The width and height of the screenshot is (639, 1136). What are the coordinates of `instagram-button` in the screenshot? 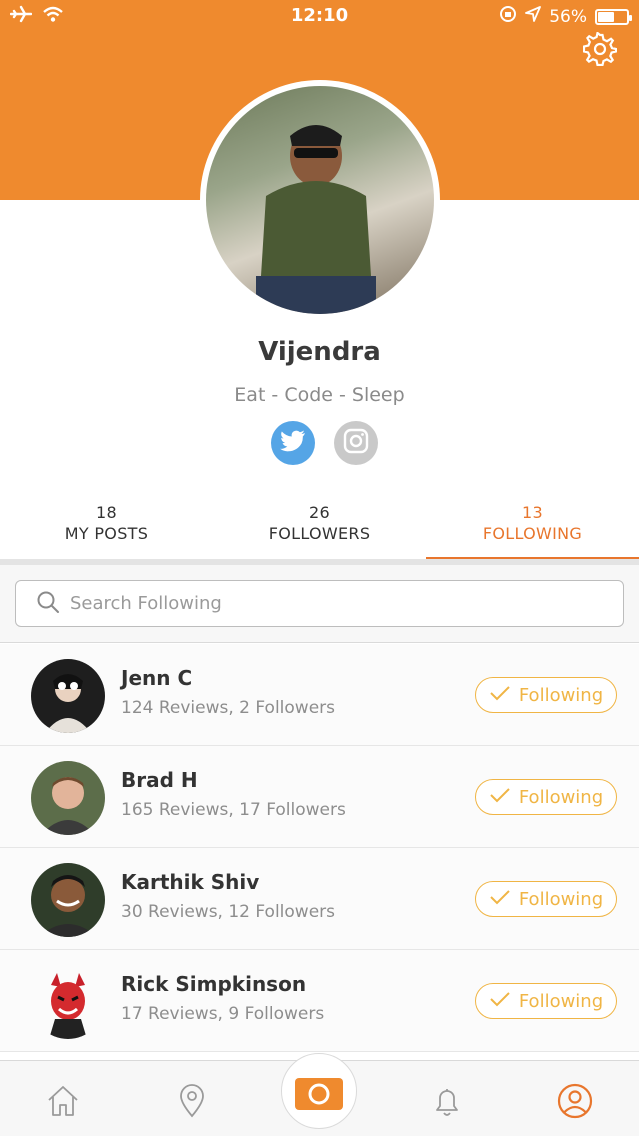 It's located at (356, 443).